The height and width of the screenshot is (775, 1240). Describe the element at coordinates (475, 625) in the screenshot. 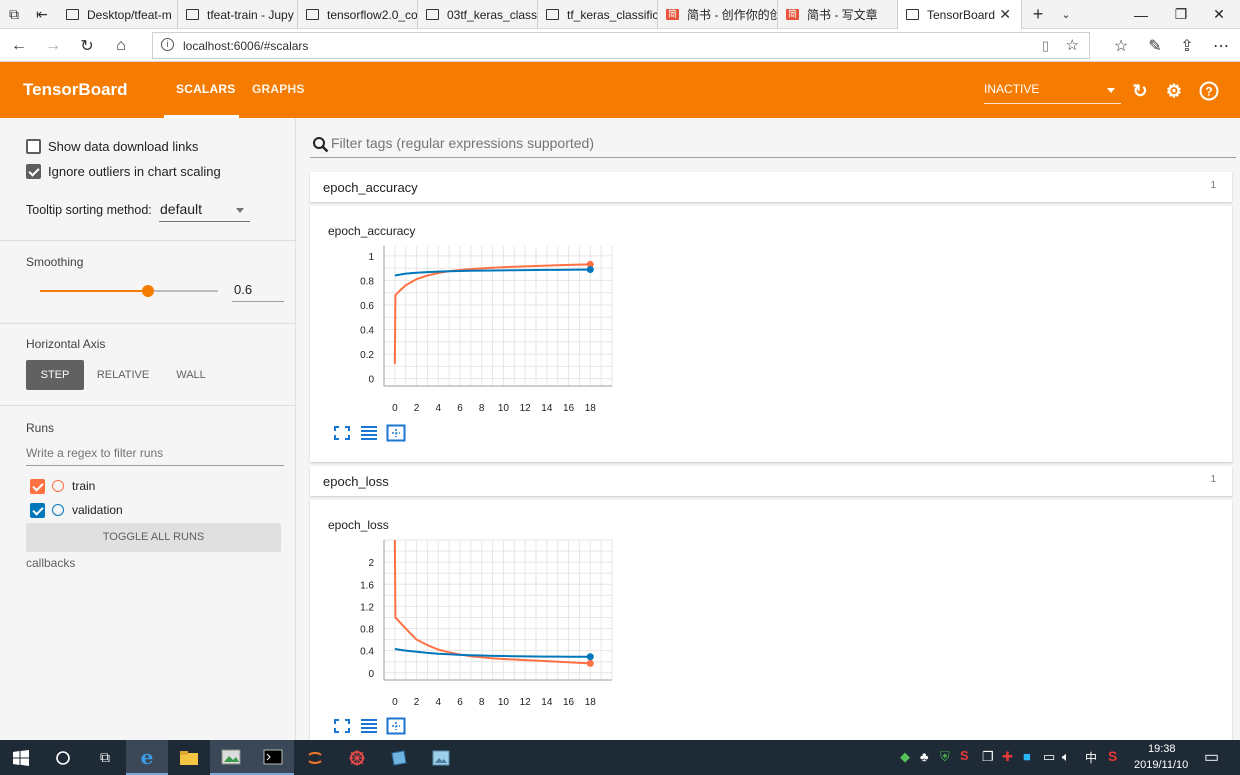

I see `loss-chart: 0 2 4 6 8 10 12 14 16 18 0 0.4 0.8 1.2 1.6 2` at that location.